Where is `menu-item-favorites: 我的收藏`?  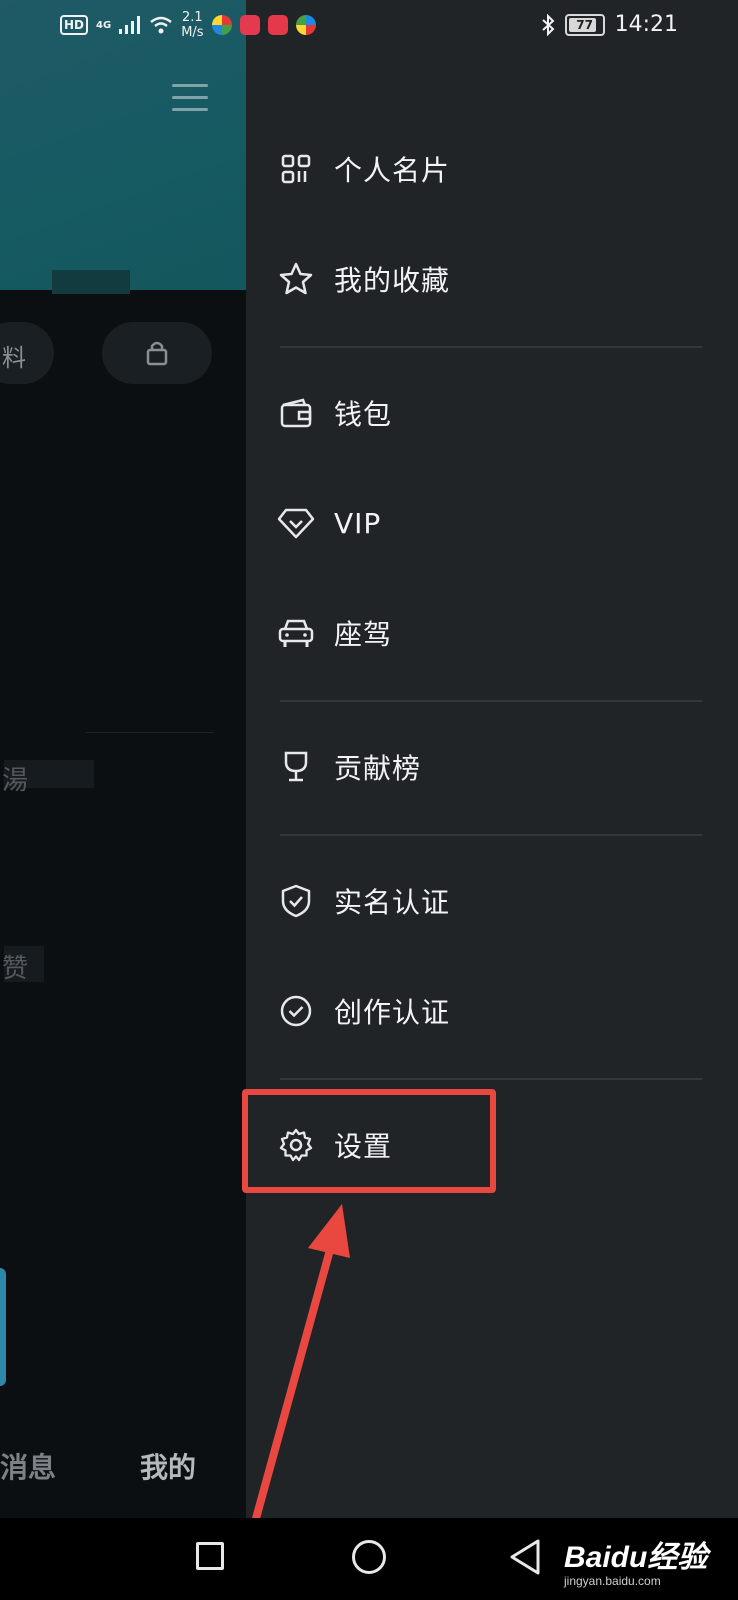
menu-item-favorites: 我的收藏 is located at coordinates (486, 279).